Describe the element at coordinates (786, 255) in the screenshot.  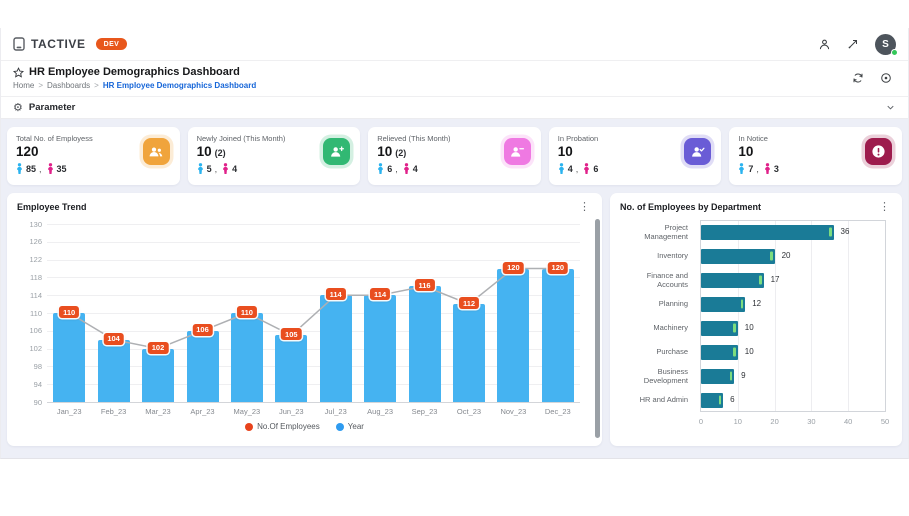
I see `dept-value: 20` at that location.